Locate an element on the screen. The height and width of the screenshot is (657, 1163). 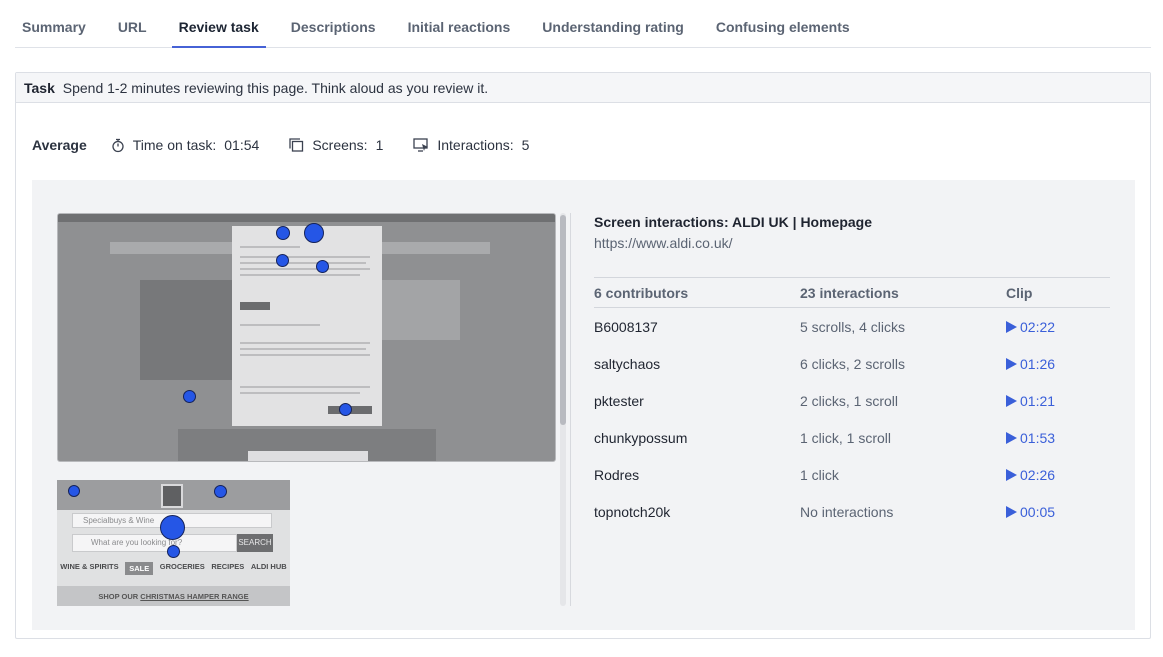
clip-link: 02:26 is located at coordinates (1030, 475).